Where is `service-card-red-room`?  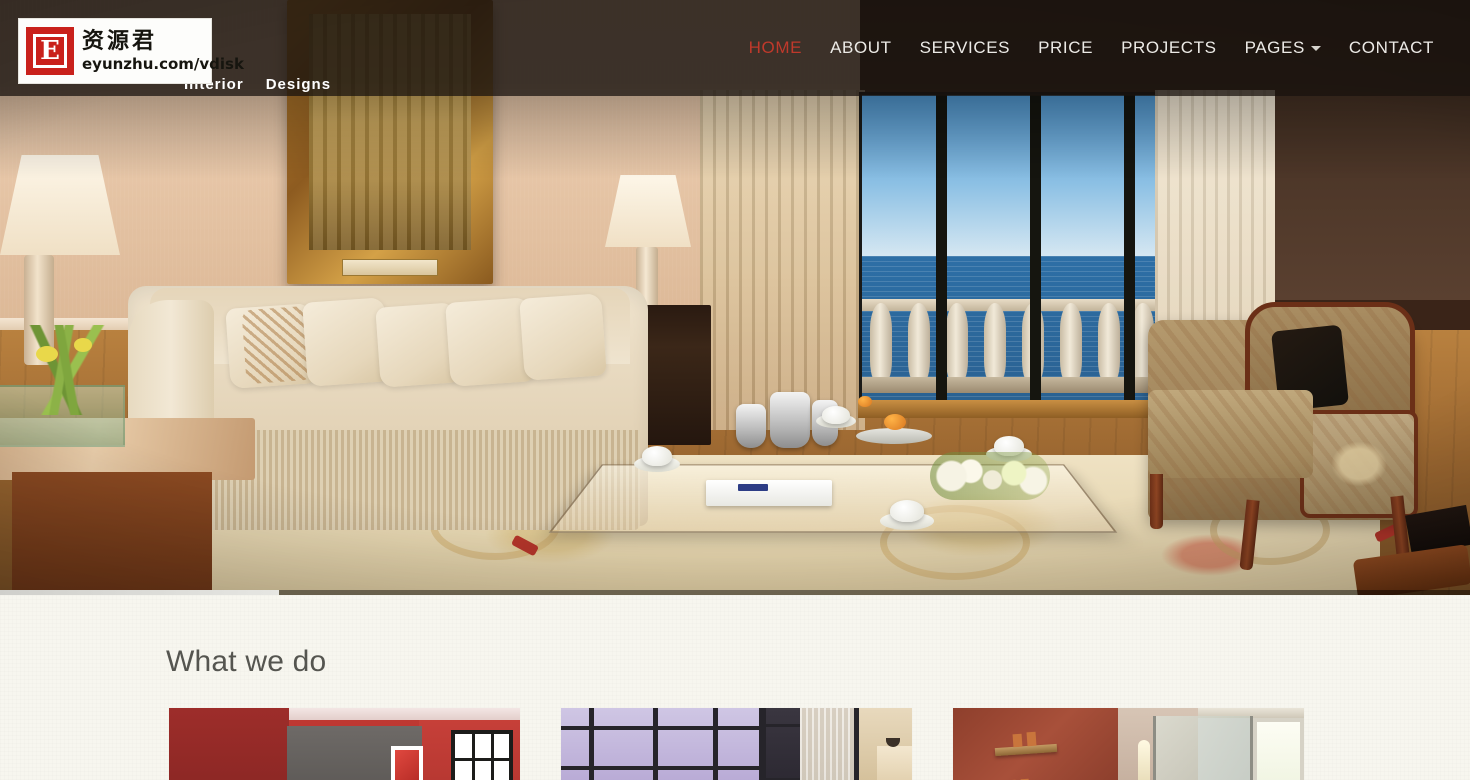 service-card-red-room is located at coordinates (344, 744).